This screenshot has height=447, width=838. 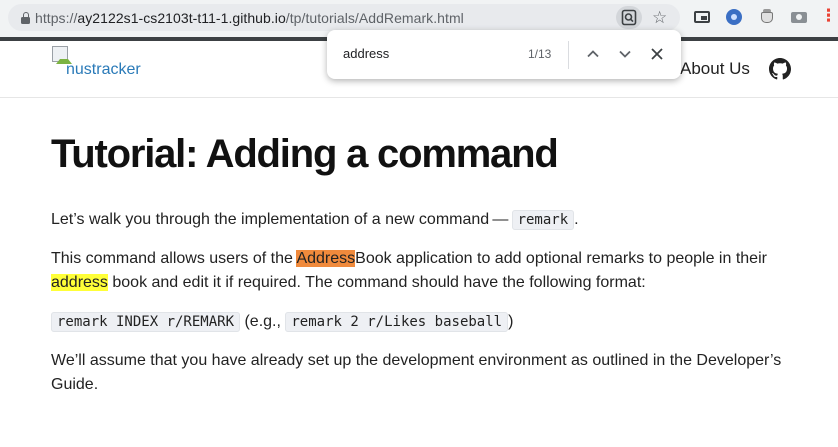 What do you see at coordinates (702, 17) in the screenshot?
I see `picture-in-picture-icon` at bounding box center [702, 17].